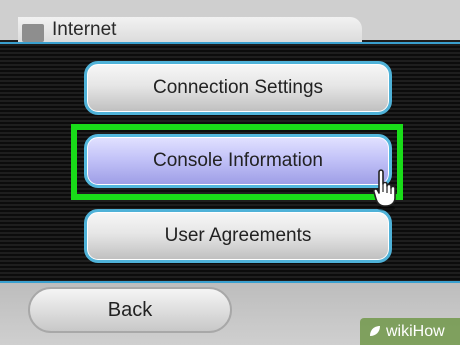 Image resolution: width=460 pixels, height=345 pixels. Describe the element at coordinates (230, 43) in the screenshot. I see `header-divider` at that location.